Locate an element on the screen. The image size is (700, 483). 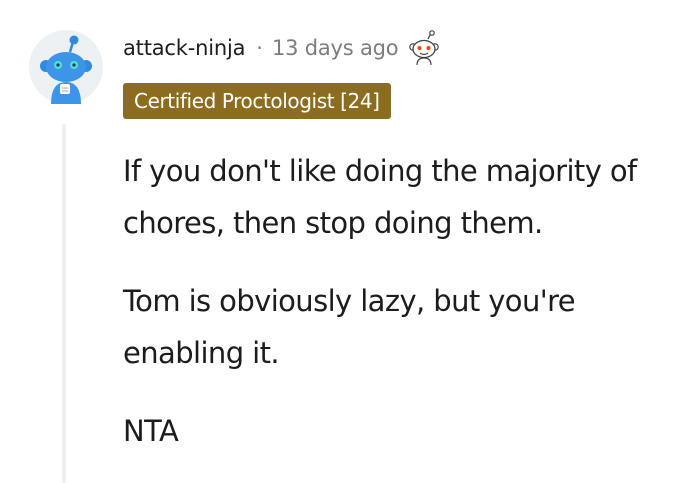
snoo-award-icon is located at coordinates (424, 48).